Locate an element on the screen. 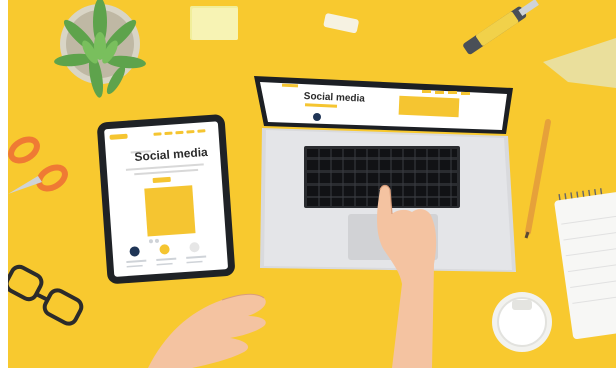 This screenshot has height=368, width=616. sticky-notes is located at coordinates (214, 23).